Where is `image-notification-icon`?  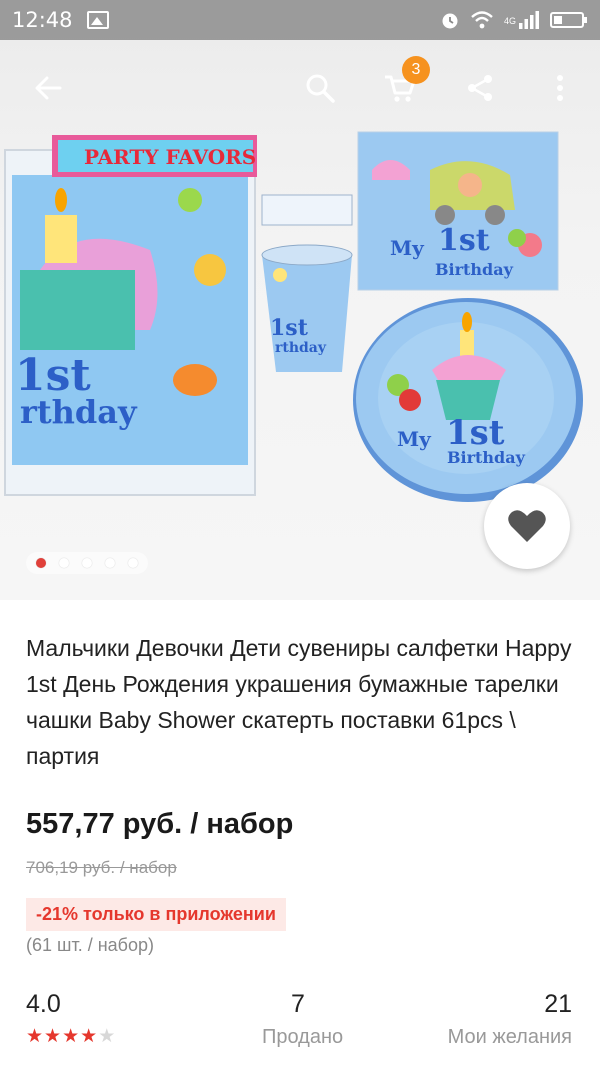
image-notification-icon is located at coordinates (97, 20).